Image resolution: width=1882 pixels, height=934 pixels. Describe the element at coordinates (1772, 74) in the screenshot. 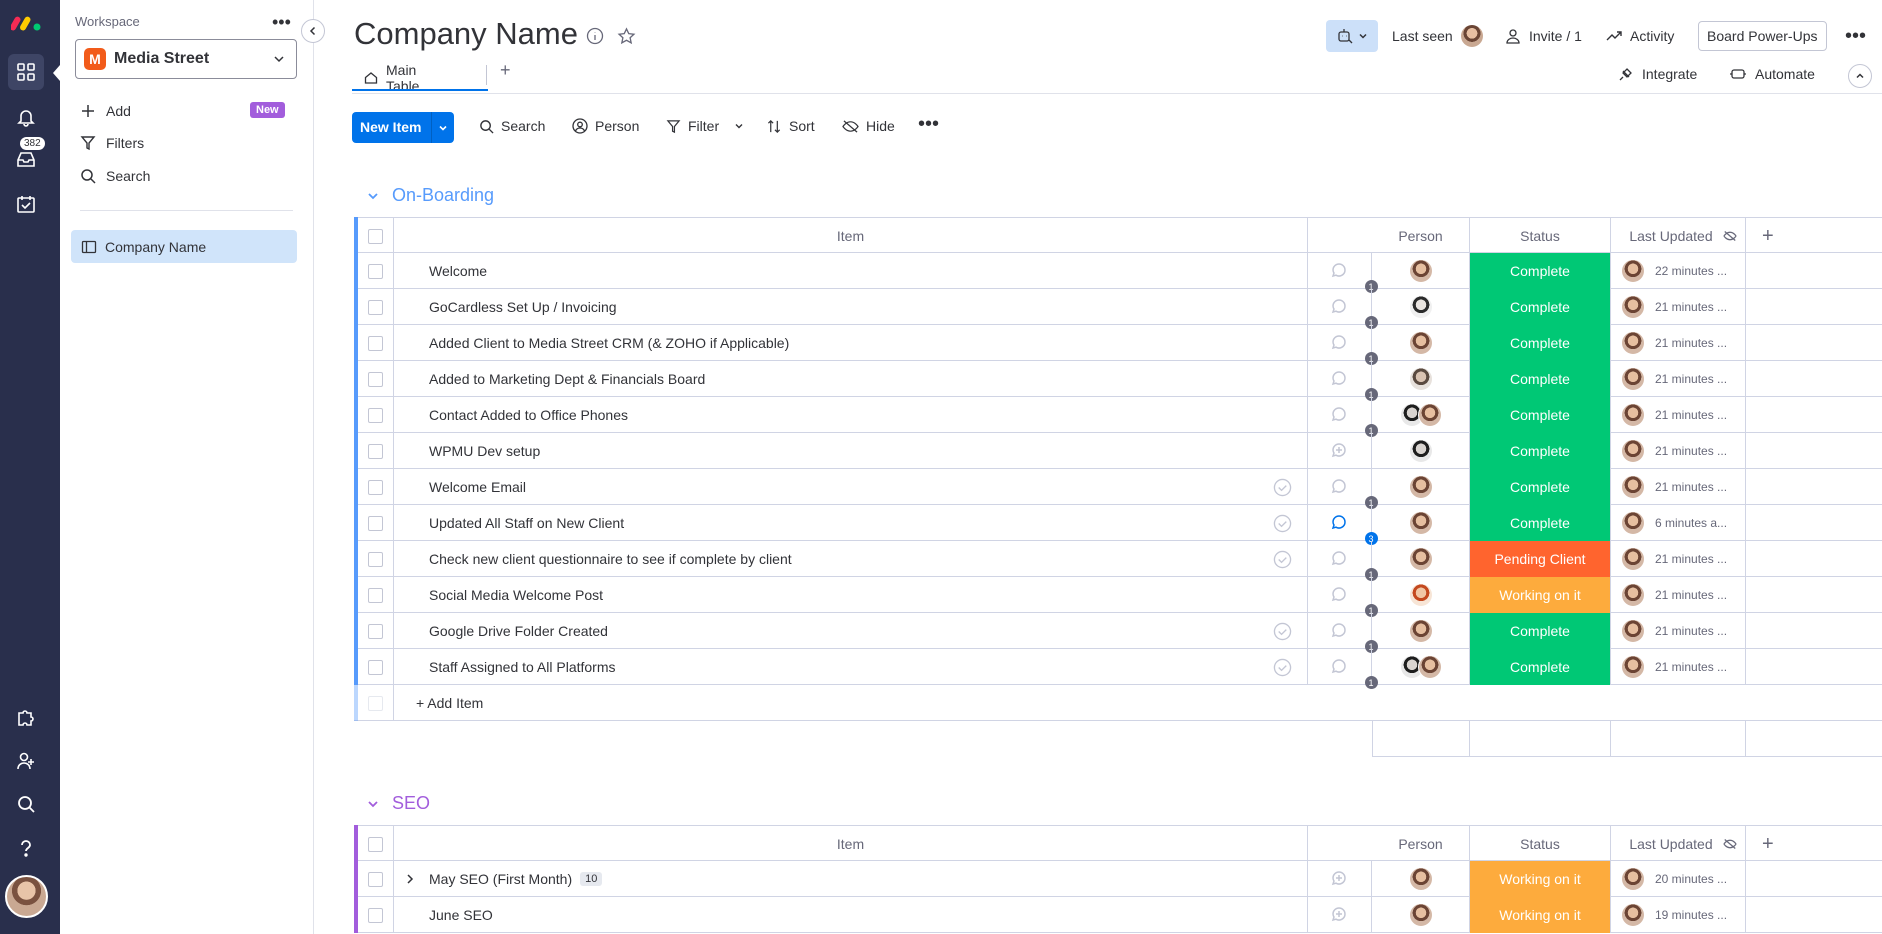

I see `automate-button: Automate` at that location.